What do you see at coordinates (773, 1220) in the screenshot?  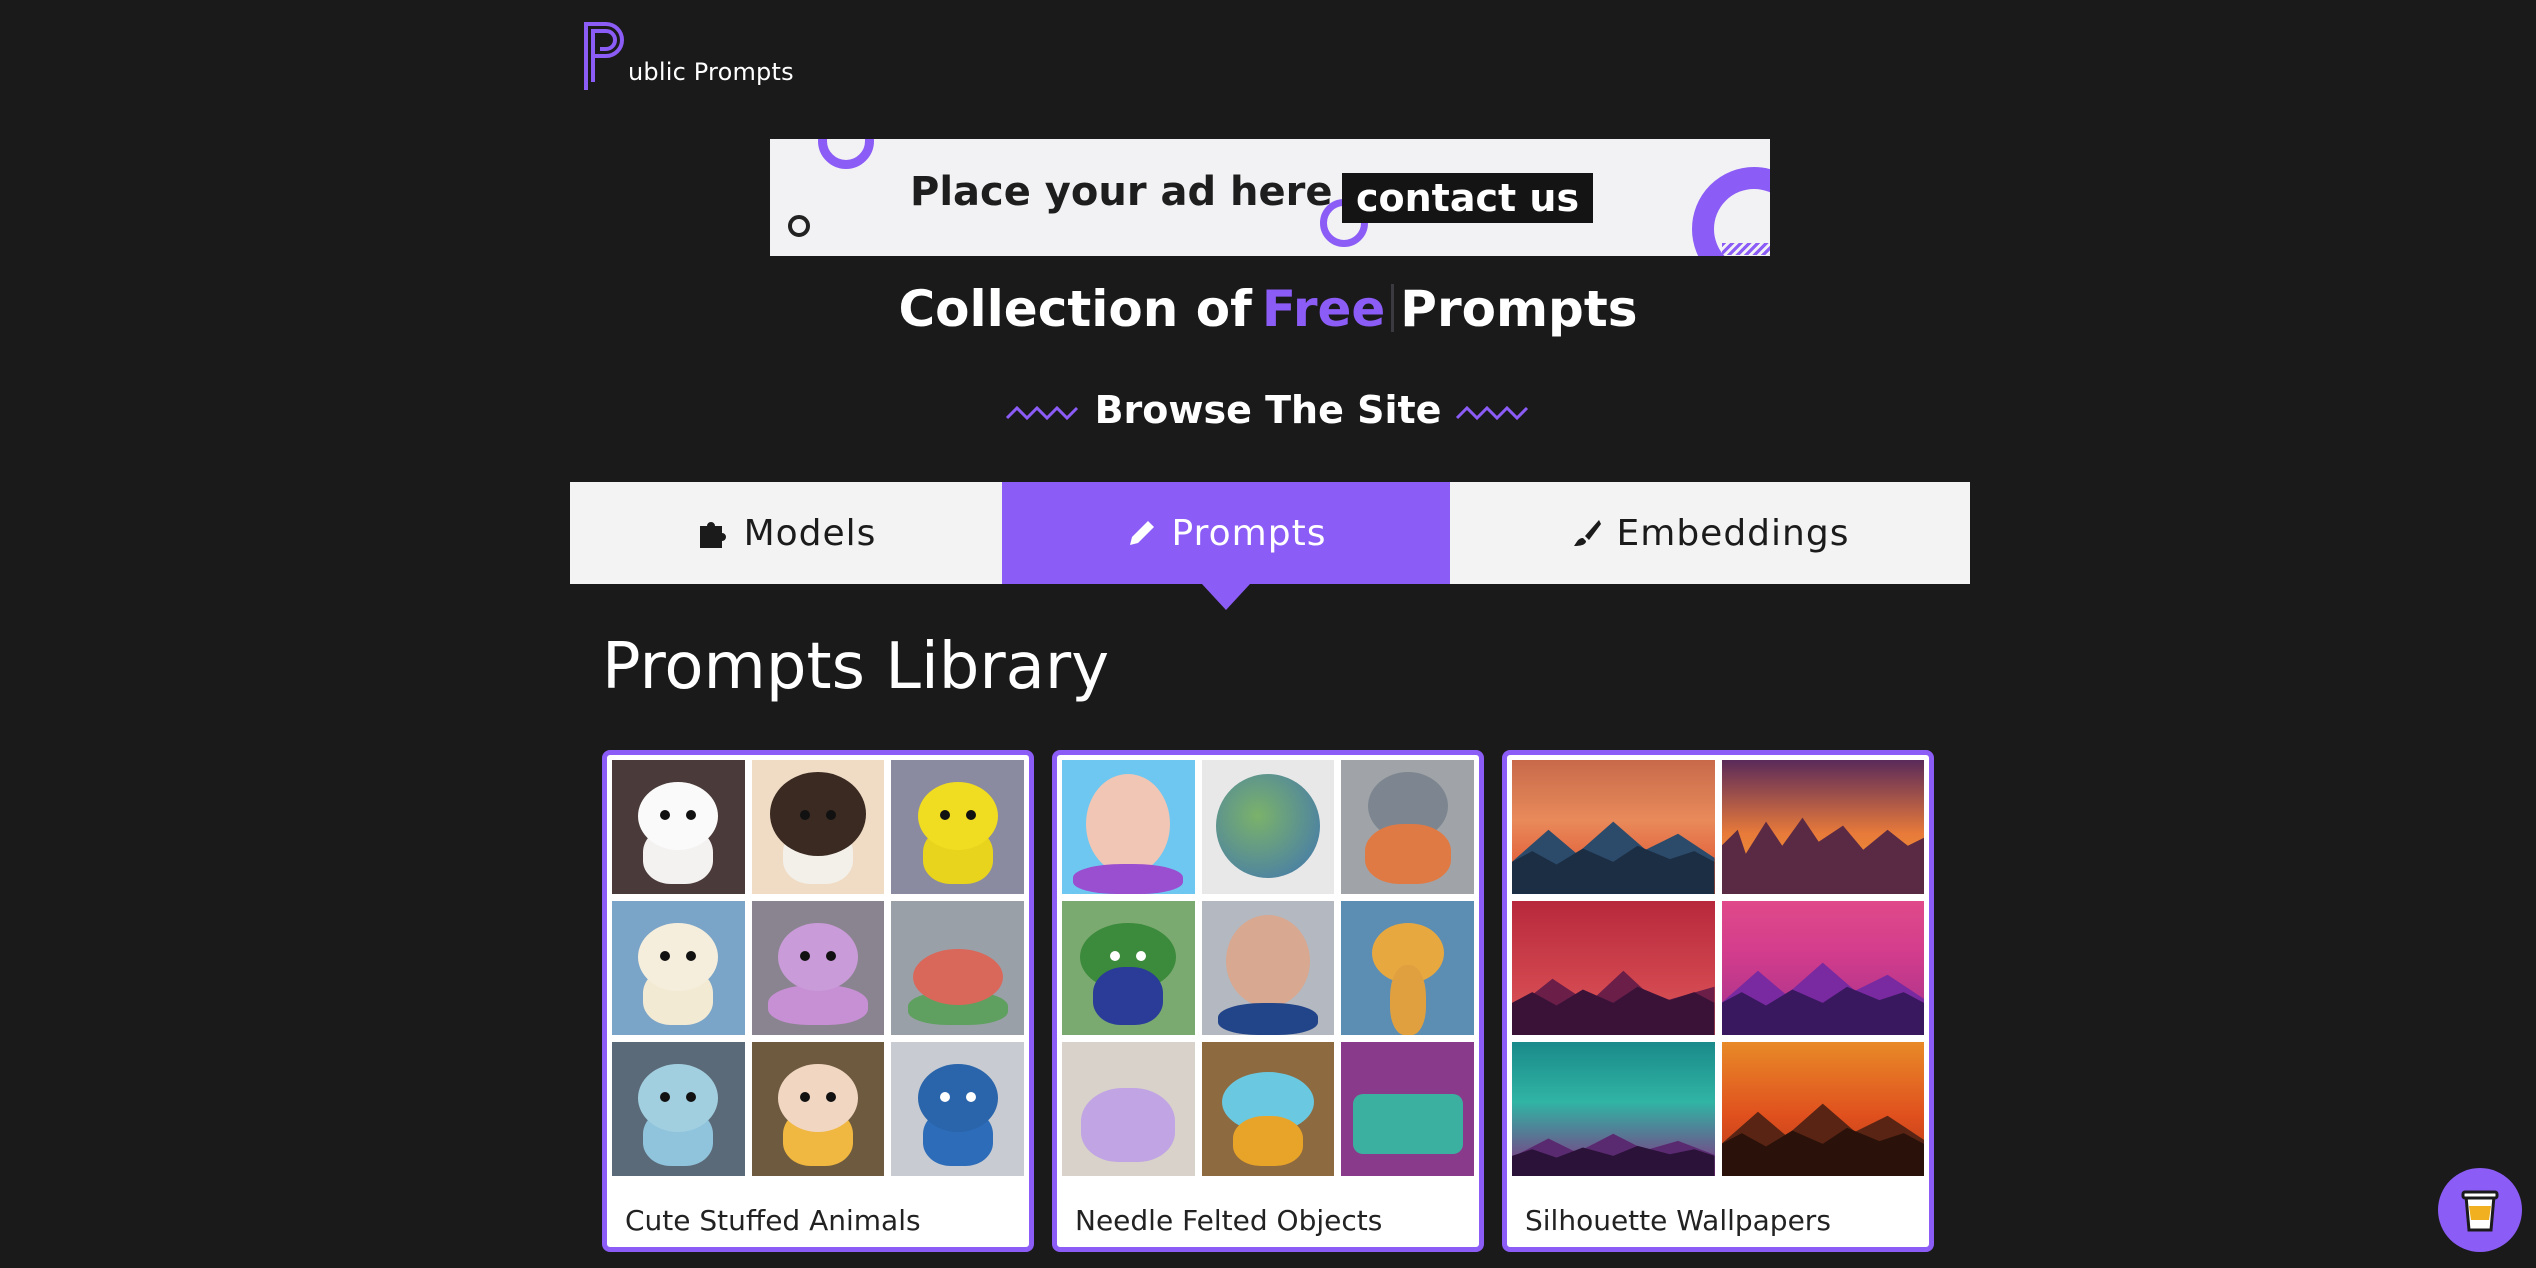 I see `card-label: Cute Stuffed Animals` at bounding box center [773, 1220].